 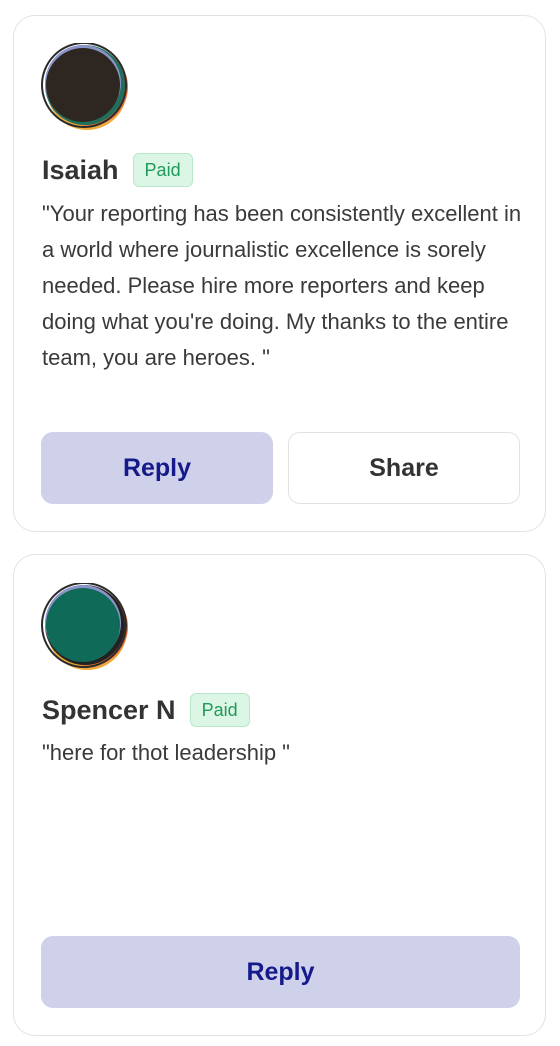 What do you see at coordinates (109, 710) in the screenshot?
I see `commenter-name: Spencer N` at bounding box center [109, 710].